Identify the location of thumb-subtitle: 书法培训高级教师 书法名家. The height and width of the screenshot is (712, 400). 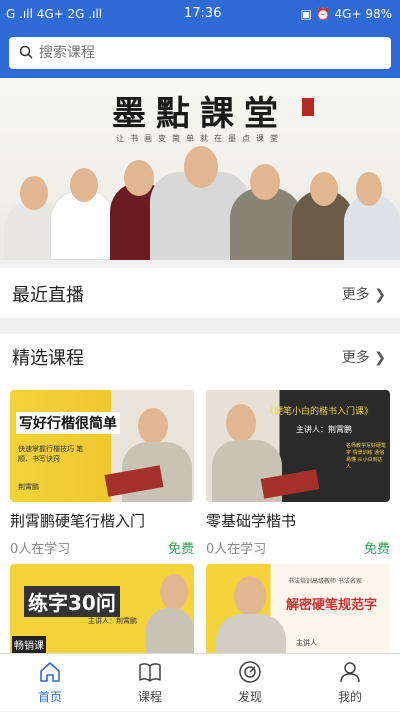
(325, 581).